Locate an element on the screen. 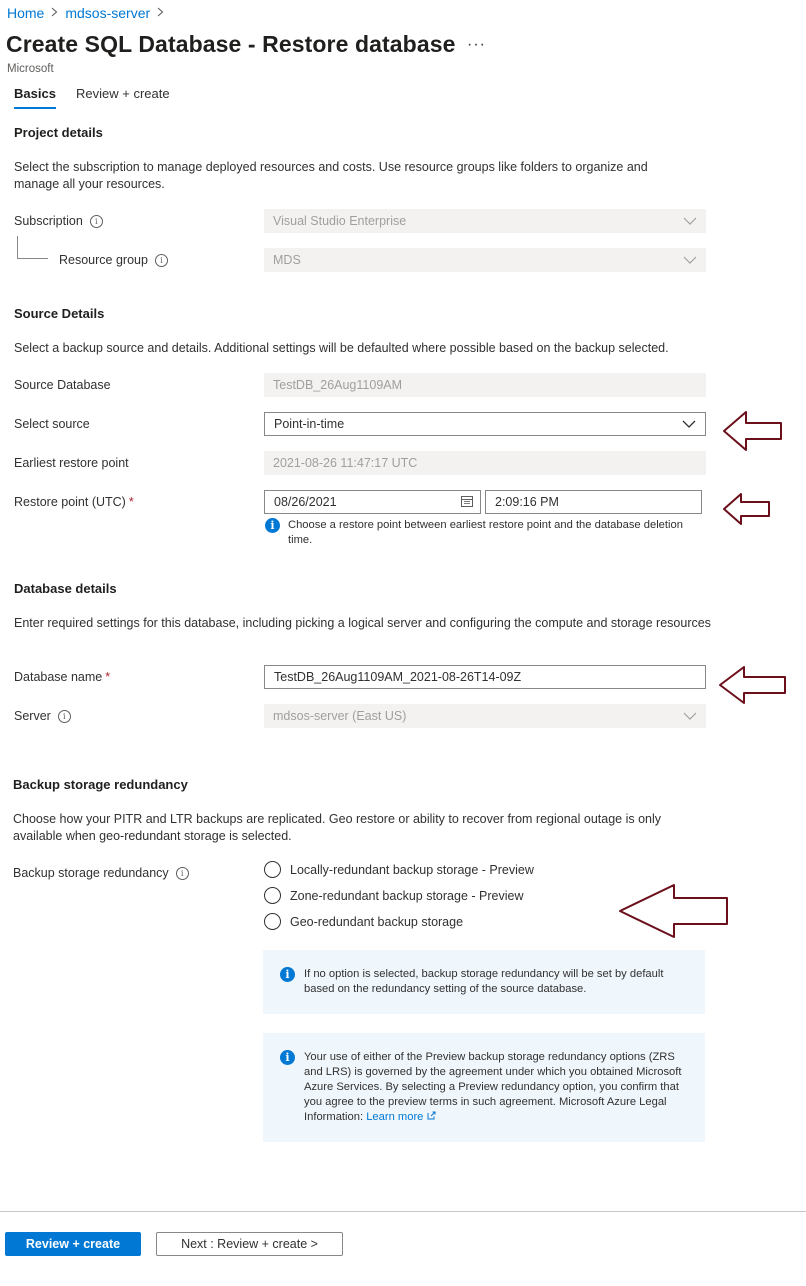 The image size is (806, 1286). restore-point-label: Restore point (UTC) * is located at coordinates (74, 502).